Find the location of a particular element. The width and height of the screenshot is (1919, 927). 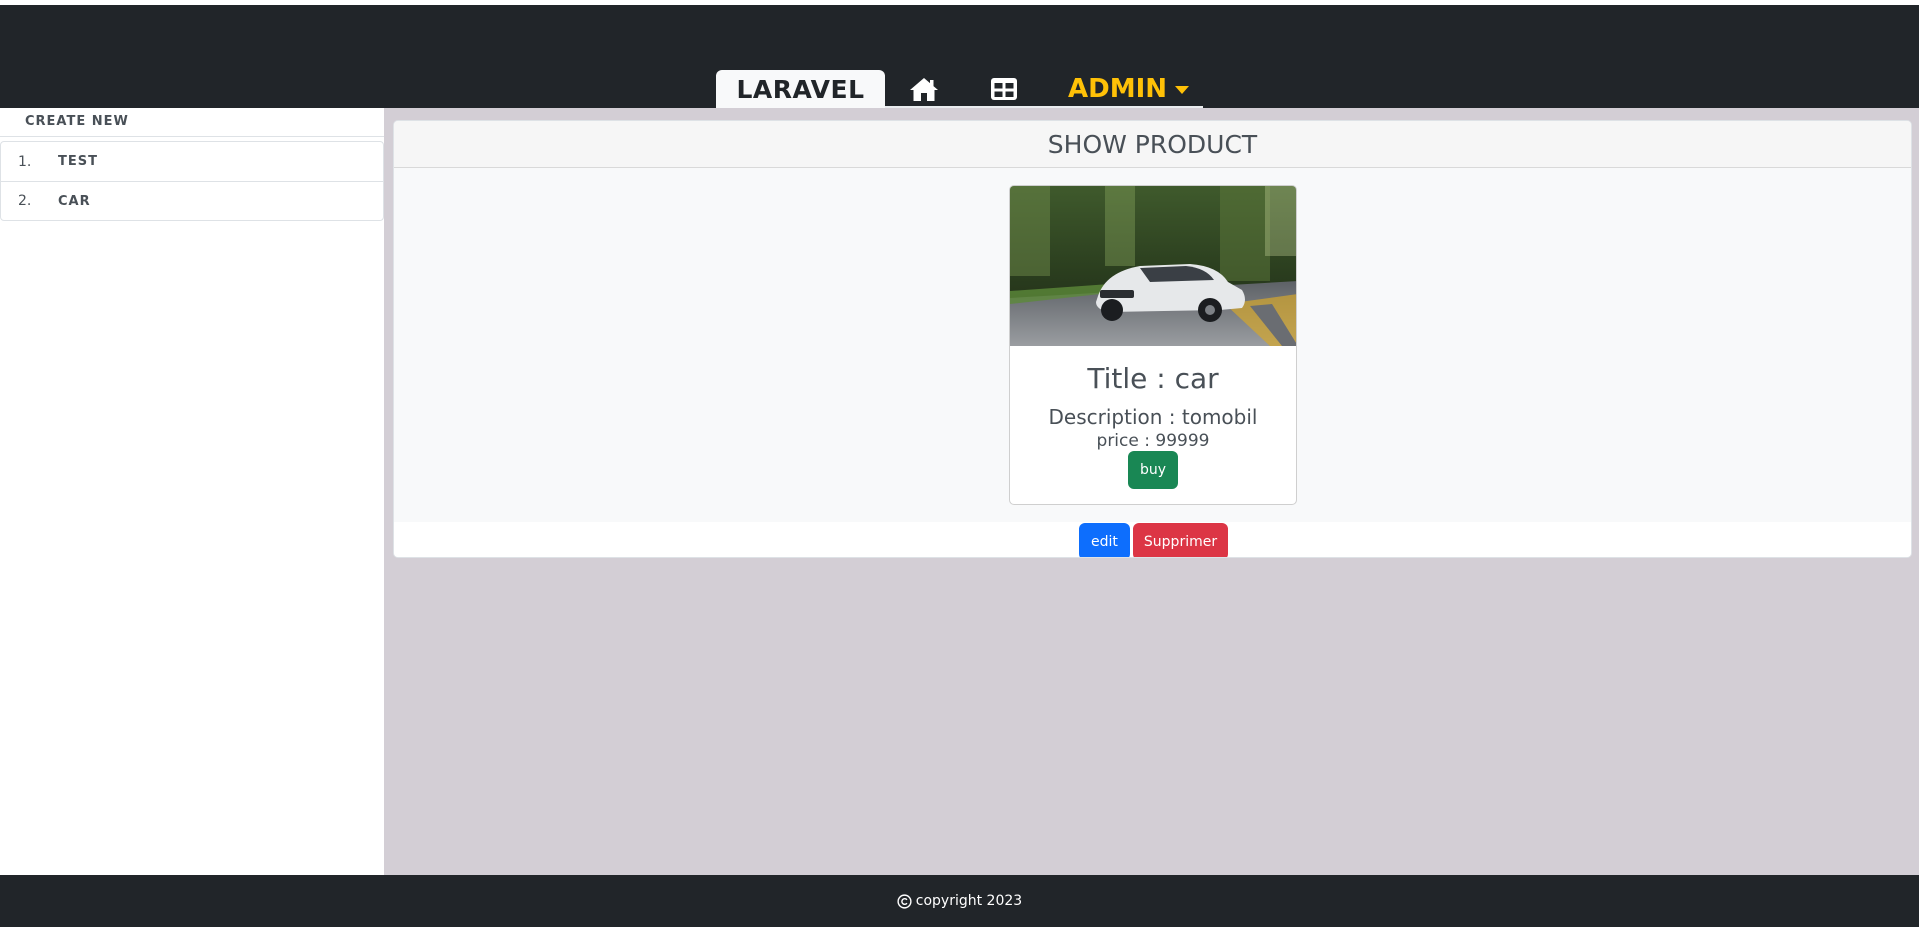

card-footer: edit Supprimer is located at coordinates (1152, 540).